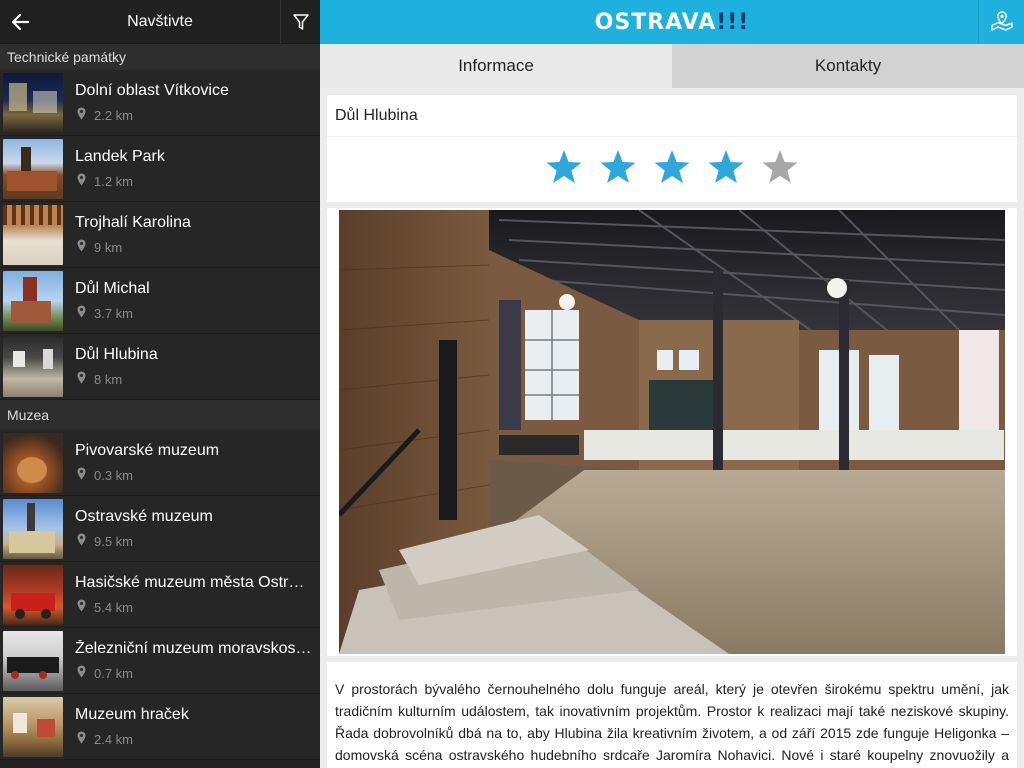 The image size is (1024, 768). Describe the element at coordinates (114, 313) in the screenshot. I see `item-distance: 3.7 km` at that location.